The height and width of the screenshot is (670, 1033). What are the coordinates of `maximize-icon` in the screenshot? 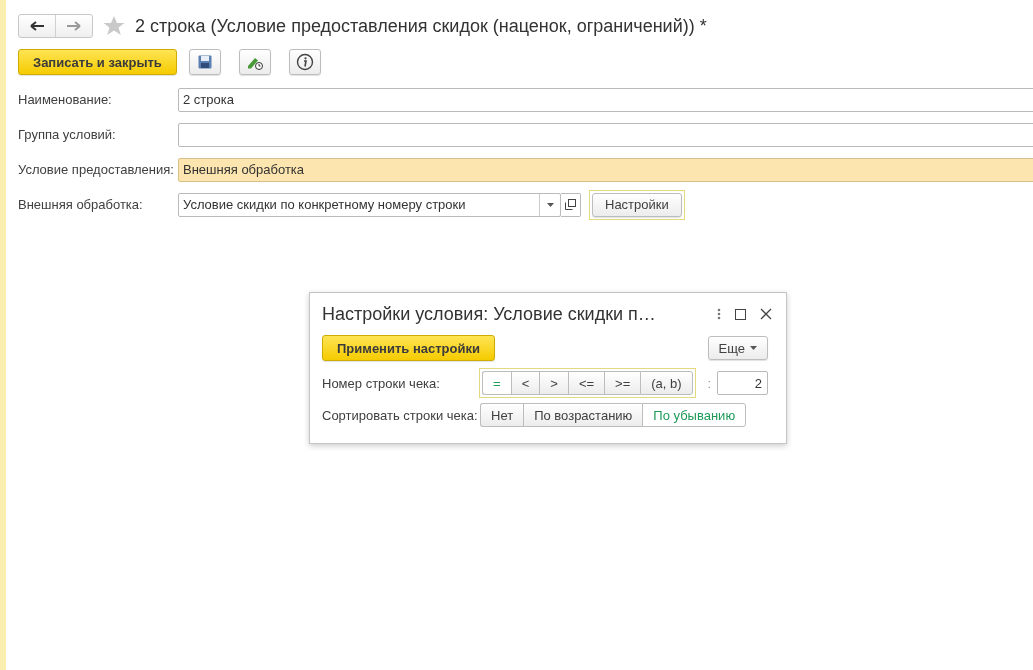 It's located at (740, 314).